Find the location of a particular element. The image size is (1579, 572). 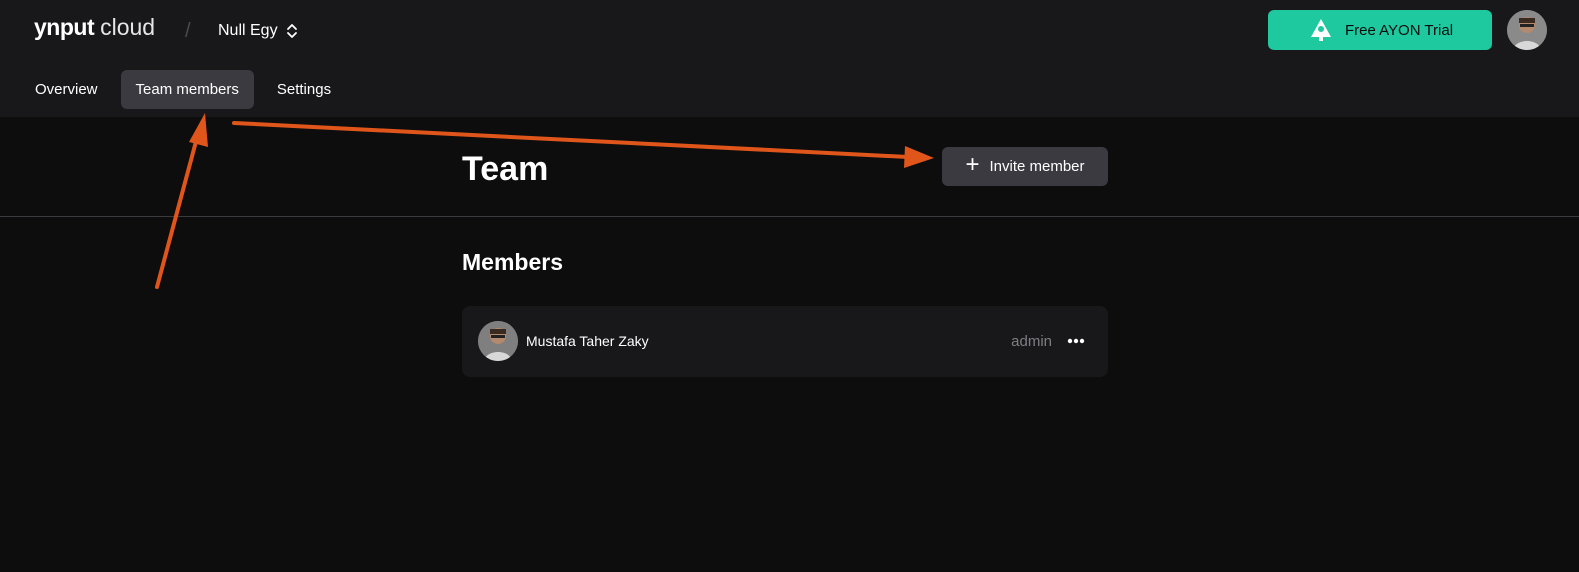

annotation-arrow-right is located at coordinates (583, 144).